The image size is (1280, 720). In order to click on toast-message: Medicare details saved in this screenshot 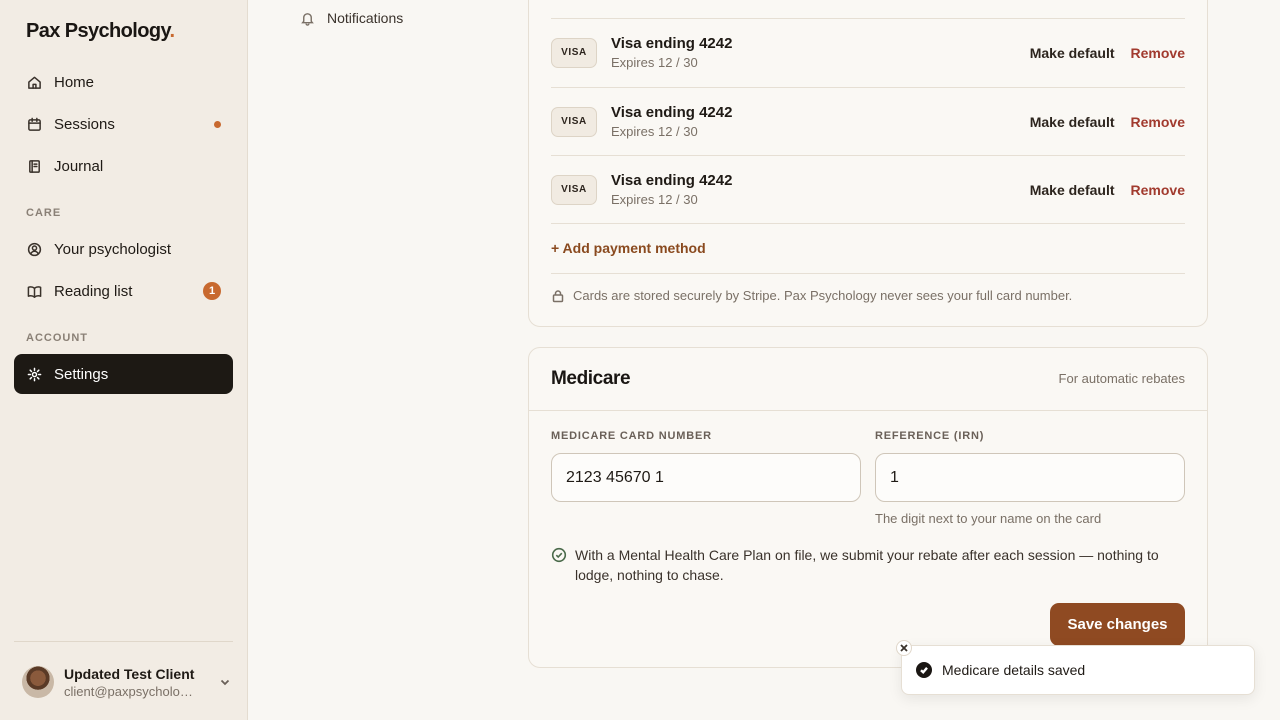, I will do `click(1014, 670)`.